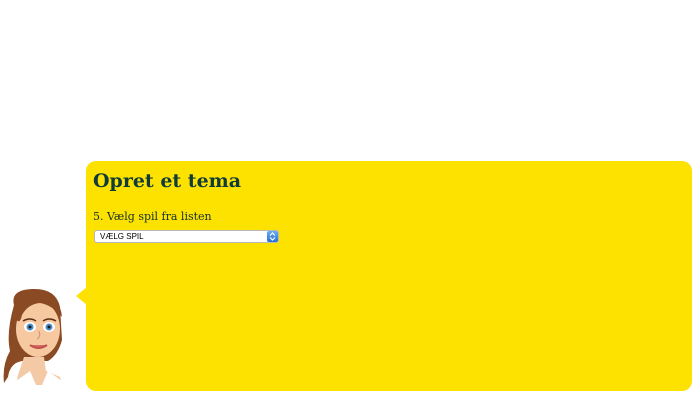 Image resolution: width=700 pixels, height=400 pixels. What do you see at coordinates (152, 216) in the screenshot?
I see `step-label: 5. Vælg spil fra listen` at bounding box center [152, 216].